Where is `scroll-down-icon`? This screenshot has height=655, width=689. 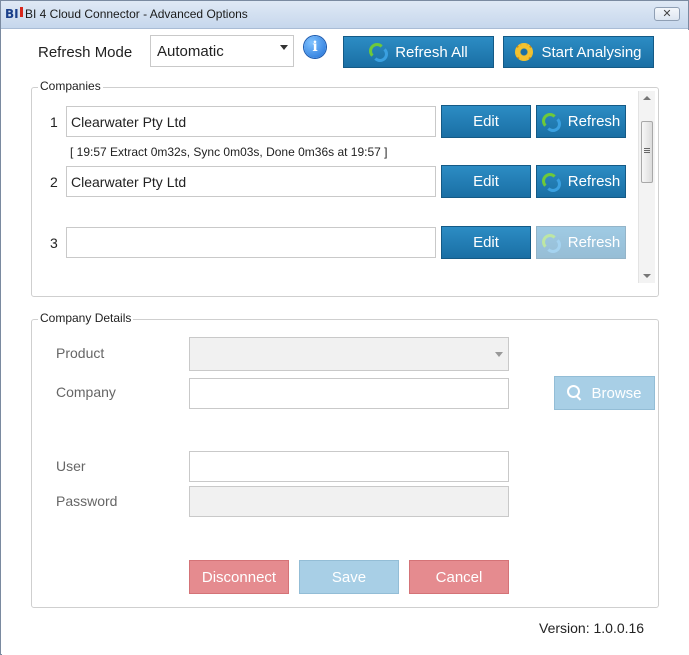 scroll-down-icon is located at coordinates (647, 276).